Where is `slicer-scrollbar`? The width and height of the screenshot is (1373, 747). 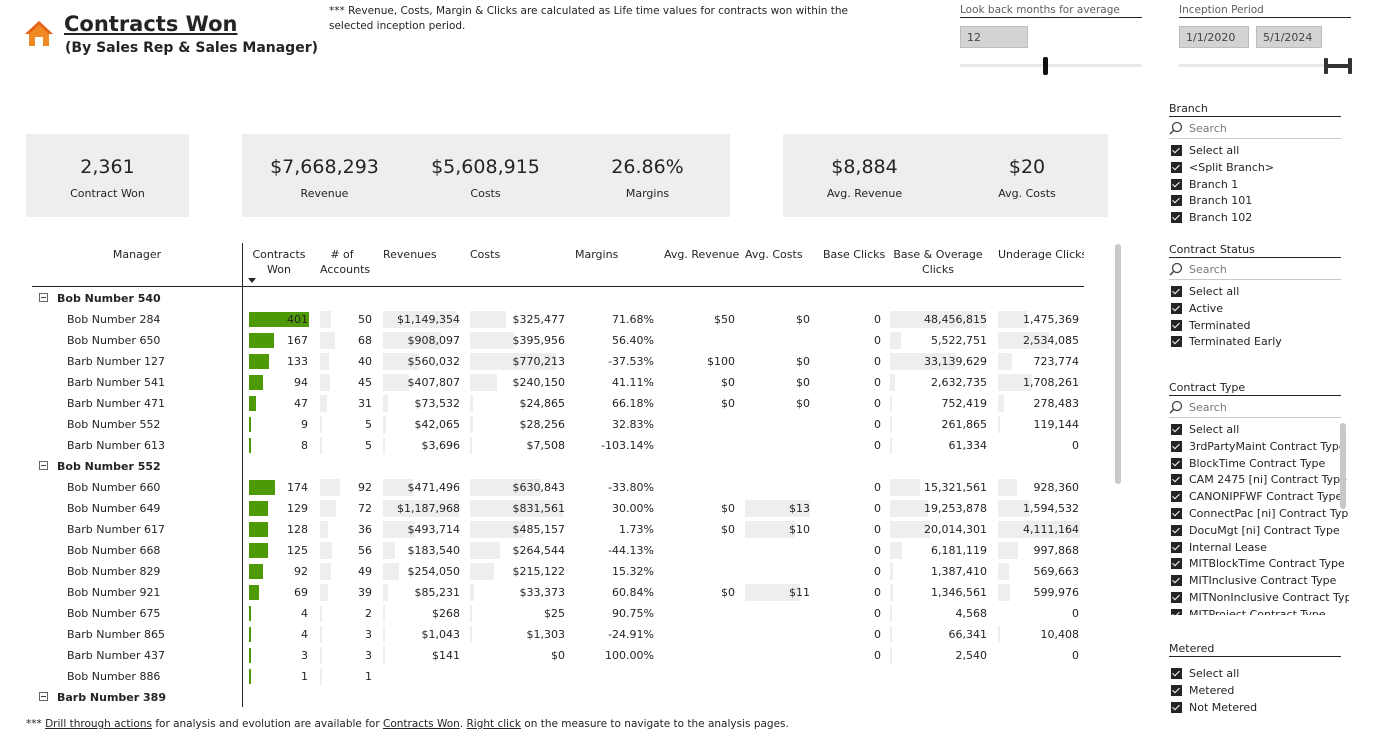 slicer-scrollbar is located at coordinates (1343, 466).